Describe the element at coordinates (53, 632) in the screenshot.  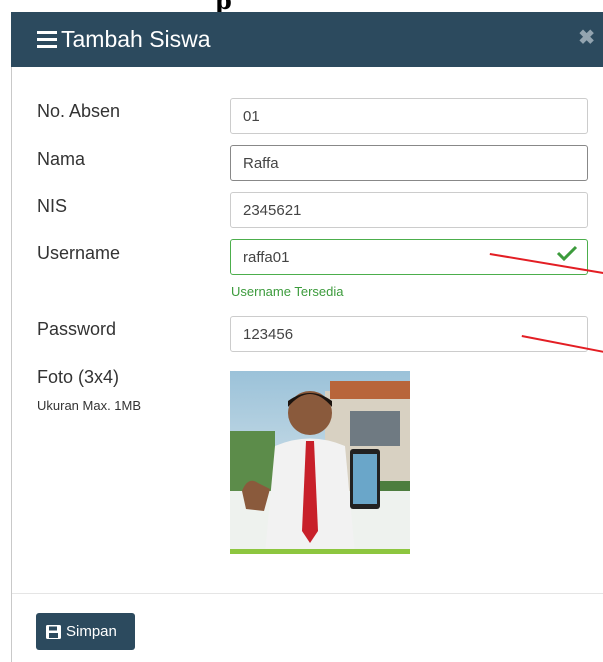
I see `floppy-disk-icon` at that location.